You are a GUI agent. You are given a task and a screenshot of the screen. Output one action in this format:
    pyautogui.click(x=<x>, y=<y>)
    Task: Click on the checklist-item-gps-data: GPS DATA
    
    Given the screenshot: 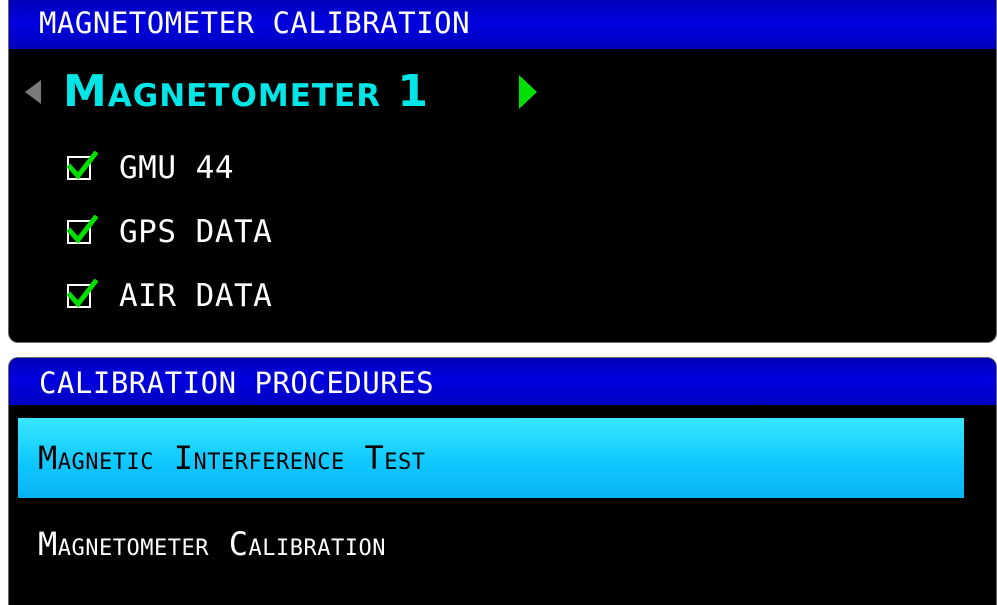 What is the action you would take?
    pyautogui.click(x=266, y=234)
    